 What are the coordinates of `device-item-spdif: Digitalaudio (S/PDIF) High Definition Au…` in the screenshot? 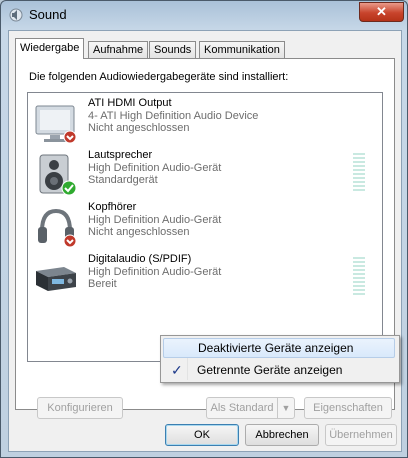 It's located at (204, 279).